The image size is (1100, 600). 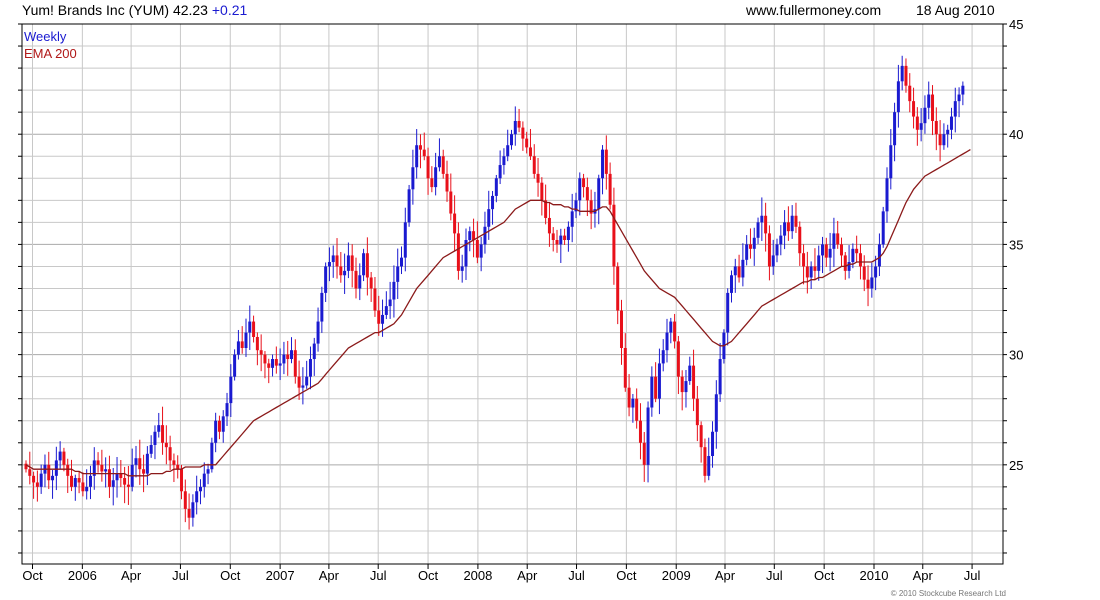 What do you see at coordinates (1016, 244) in the screenshot?
I see `y-tick-label: 35` at bounding box center [1016, 244].